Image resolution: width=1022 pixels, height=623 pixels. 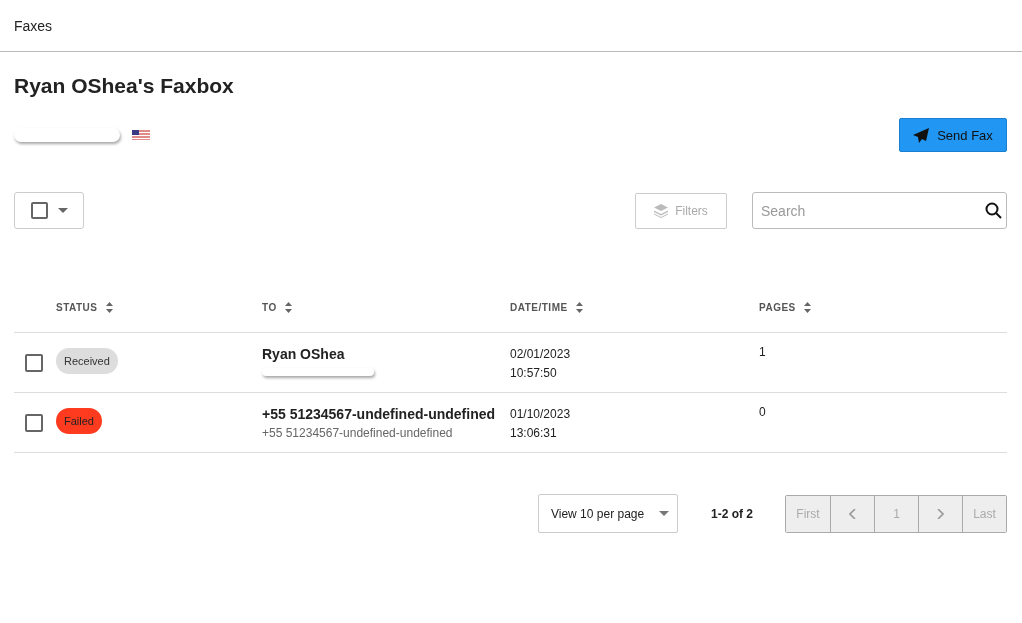 What do you see at coordinates (608, 513) in the screenshot?
I see `per-page-dropdown: View 10 per page` at bounding box center [608, 513].